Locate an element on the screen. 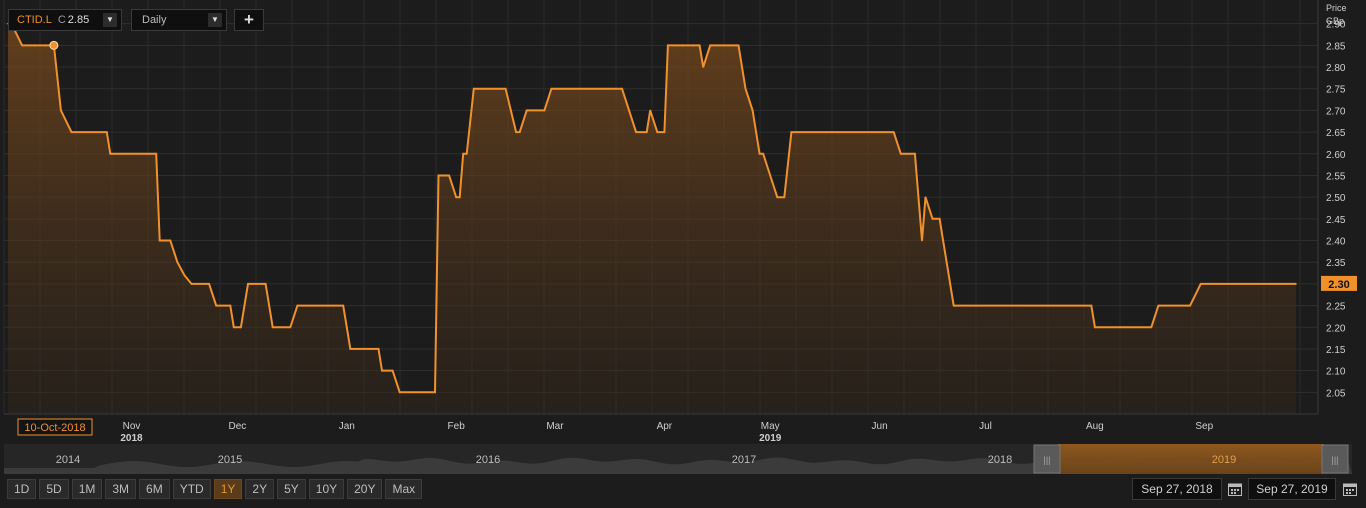  x-tick-label: Jul is located at coordinates (985, 426).